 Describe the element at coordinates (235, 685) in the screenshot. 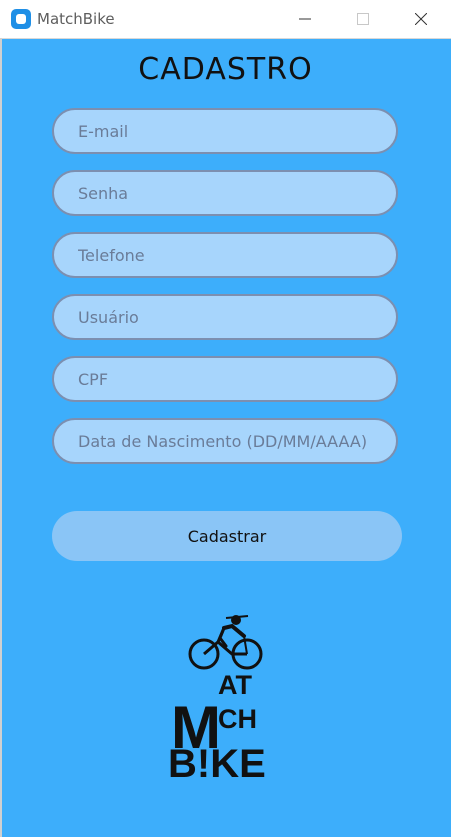

I see `logo-line-at: AT` at that location.